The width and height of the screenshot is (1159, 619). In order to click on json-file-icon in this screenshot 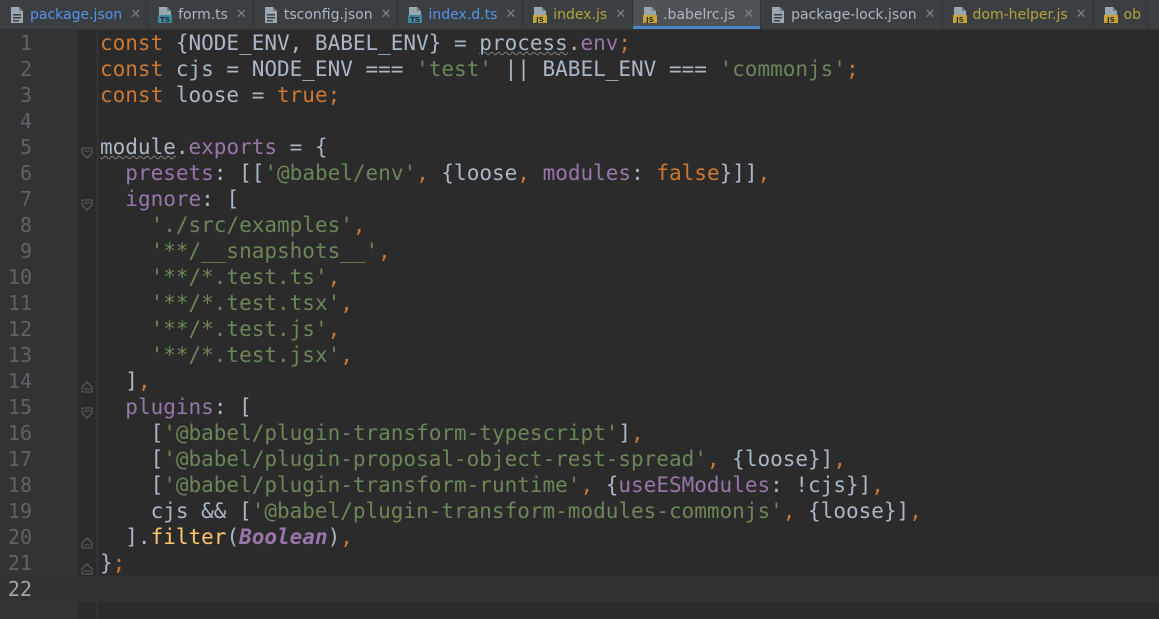, I will do `click(271, 14)`.